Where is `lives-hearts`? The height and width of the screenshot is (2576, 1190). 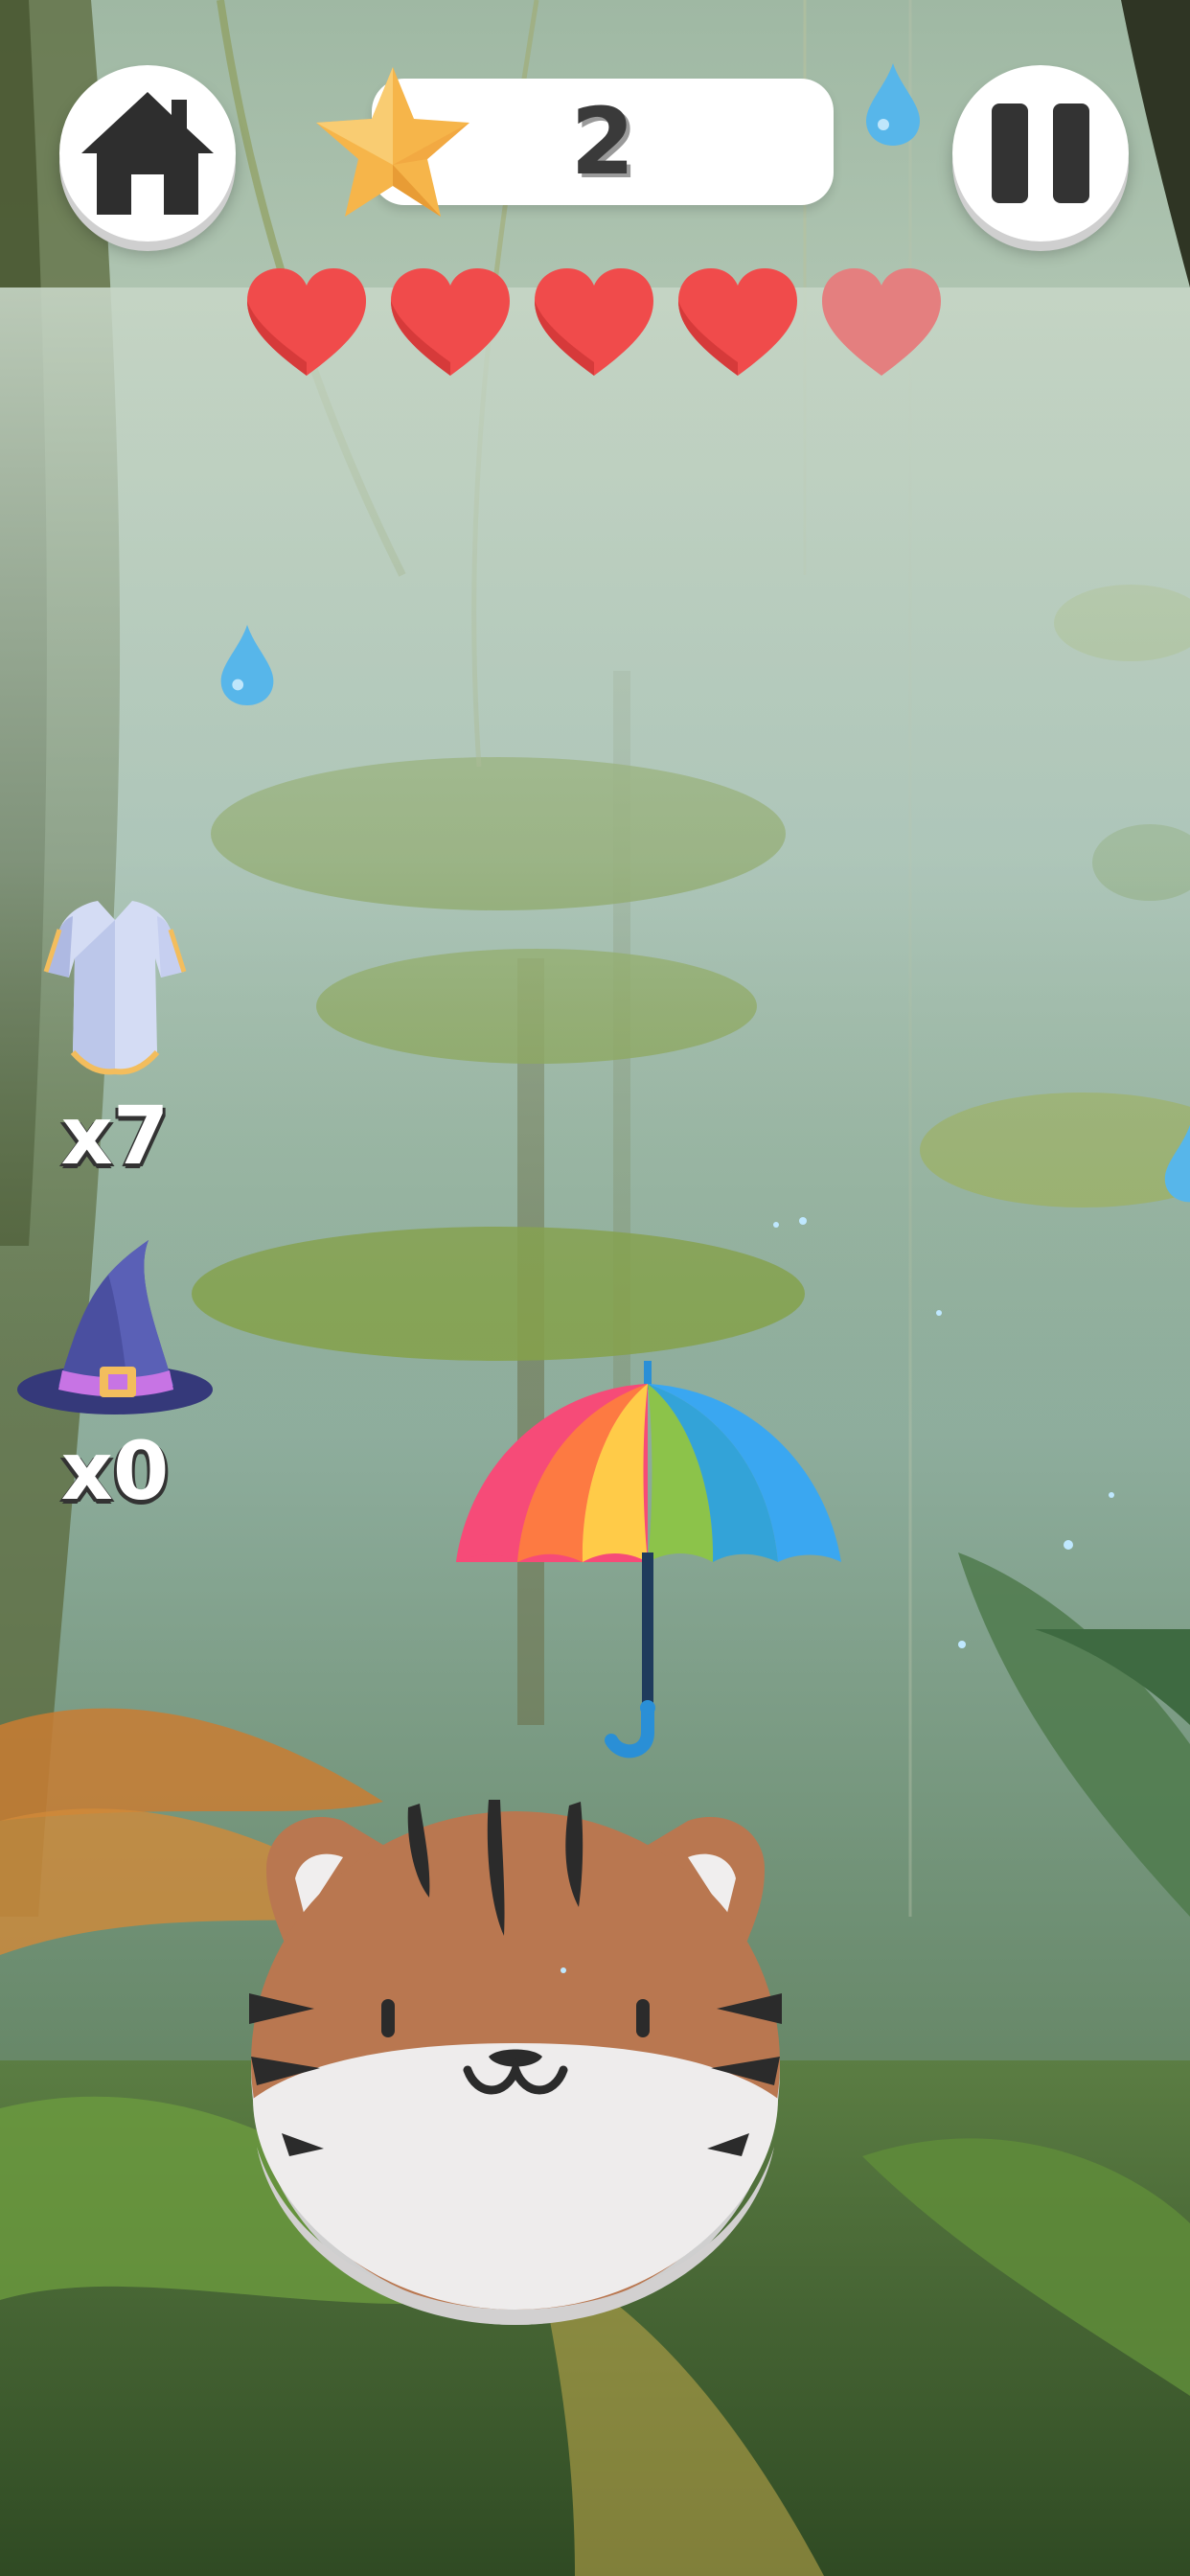 lives-hearts is located at coordinates (594, 323).